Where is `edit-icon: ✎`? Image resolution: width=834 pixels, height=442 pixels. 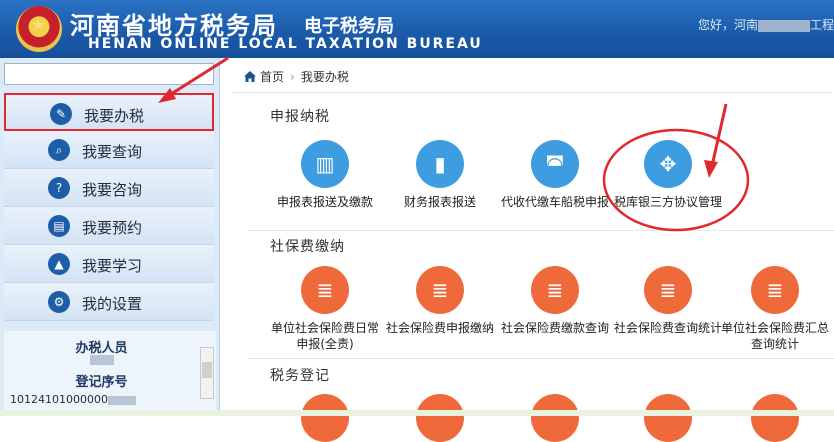 edit-icon: ✎ is located at coordinates (61, 114).